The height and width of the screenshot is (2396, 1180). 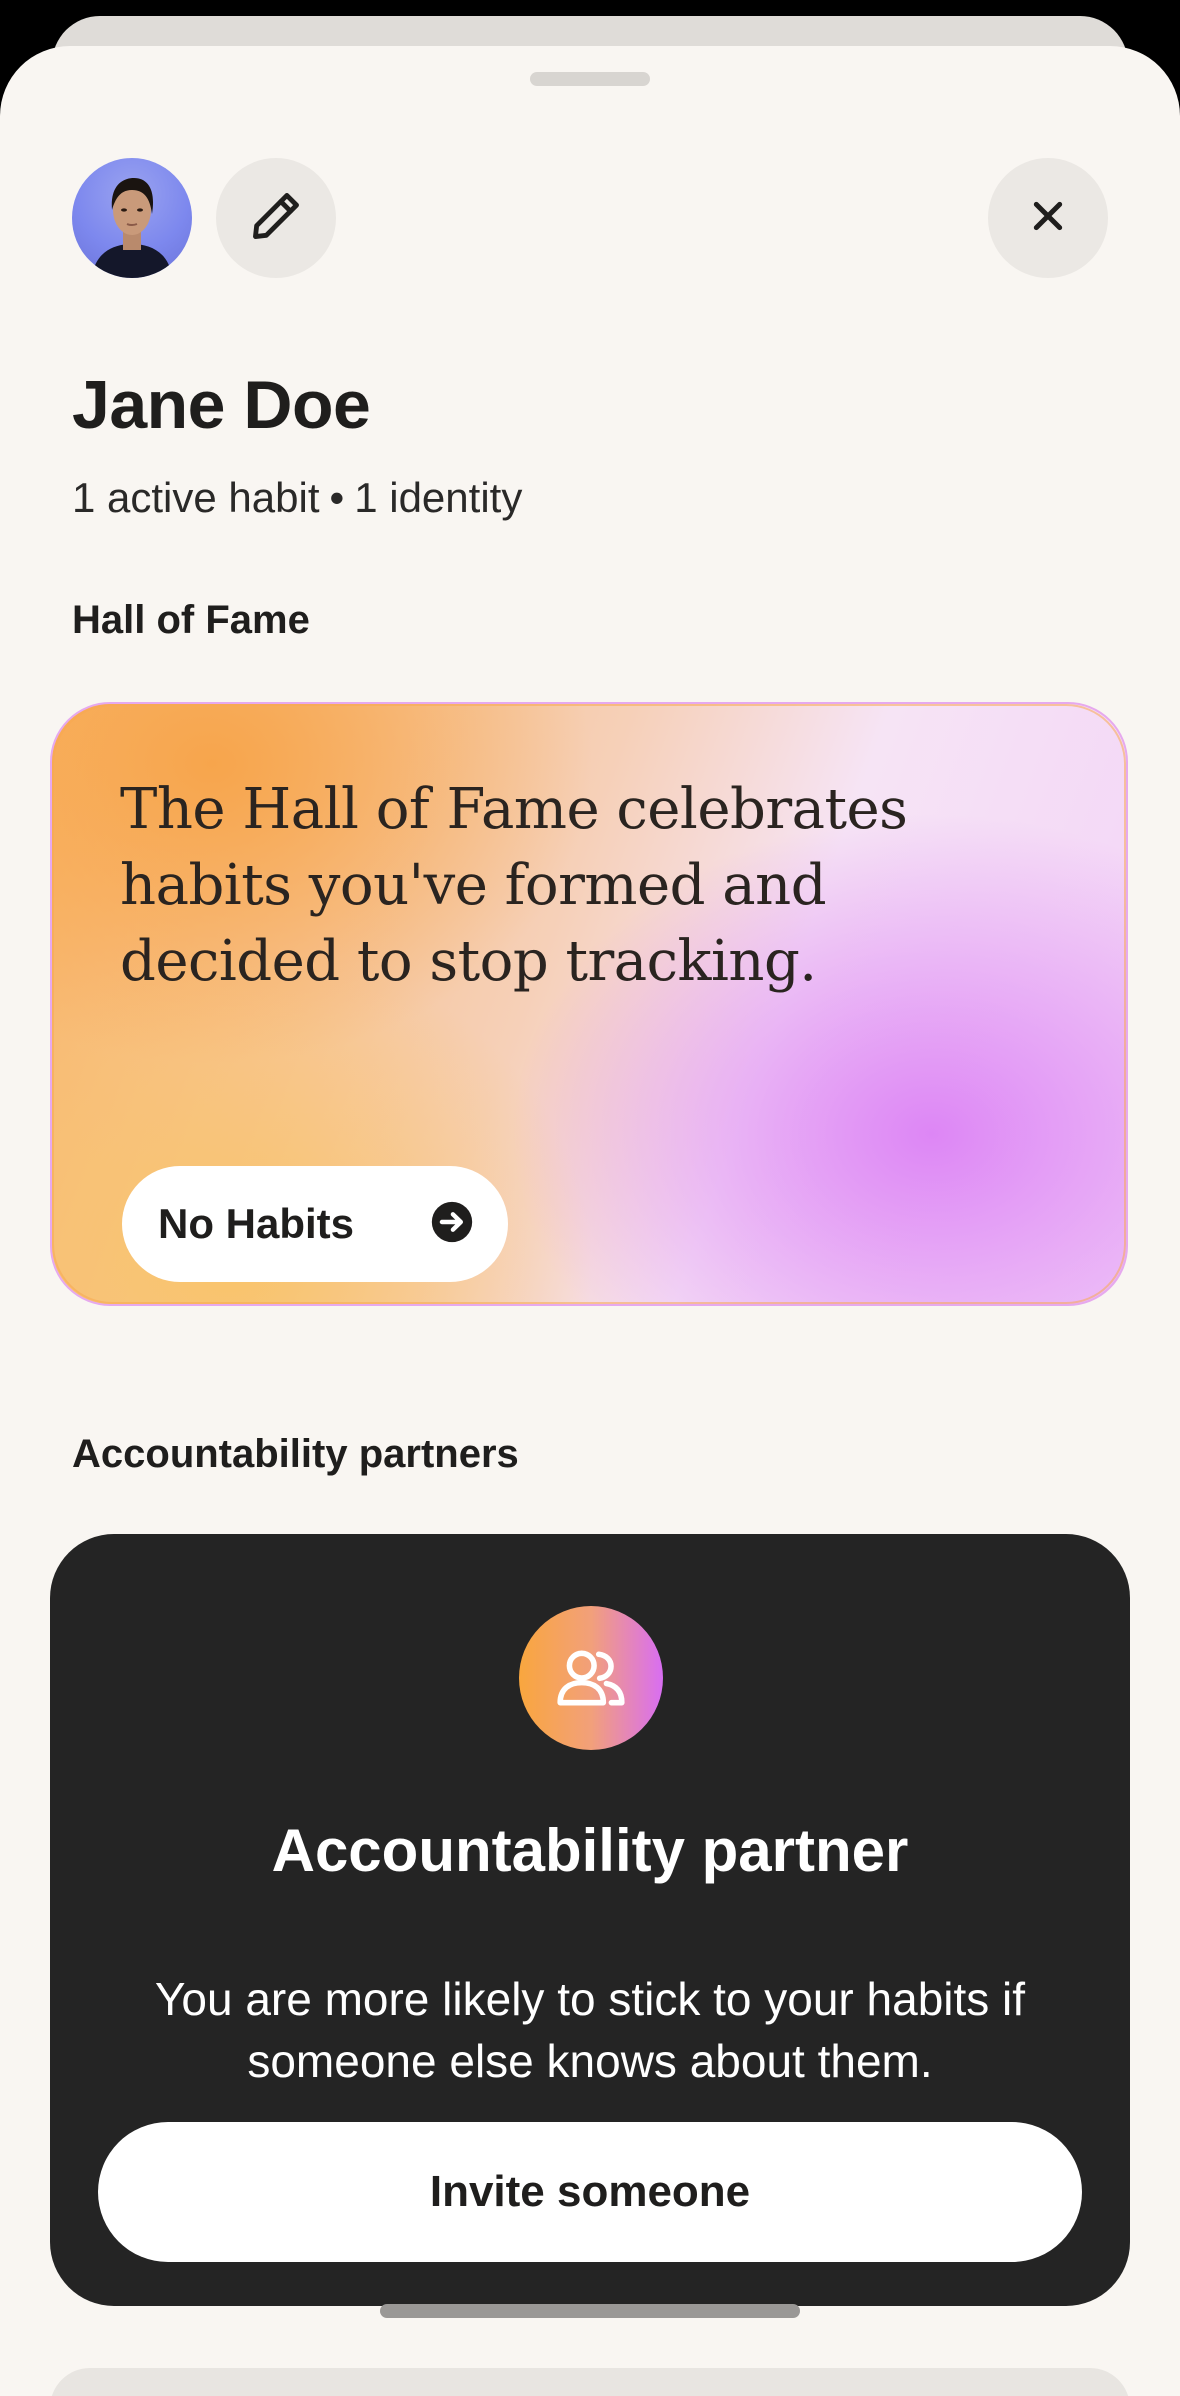 I want to click on close-icon, so click(x=1048, y=218).